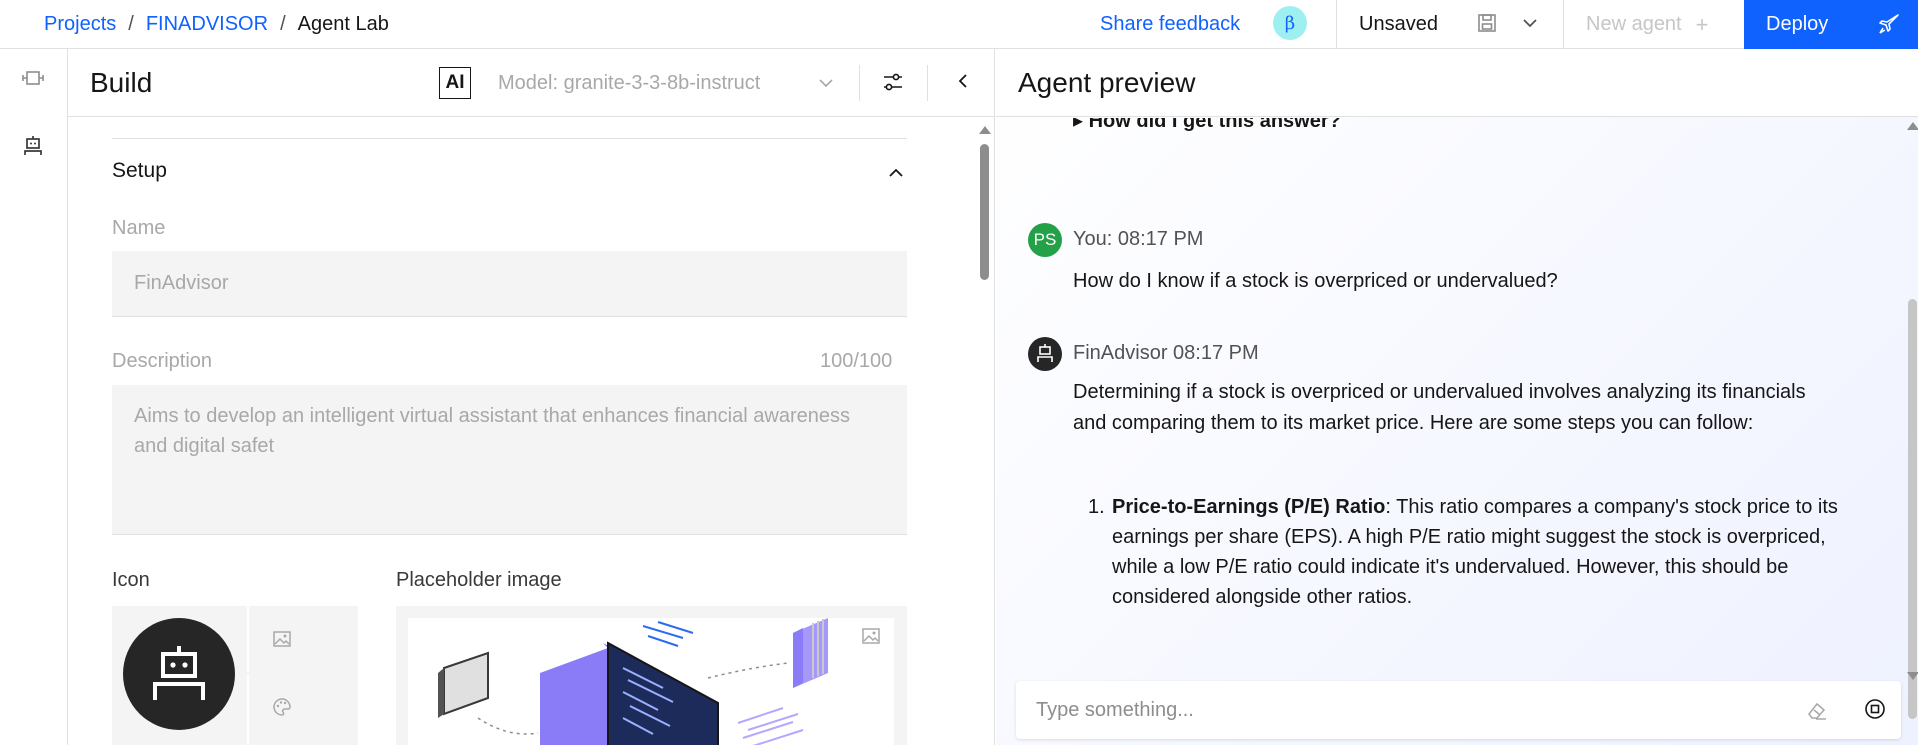 This screenshot has width=1918, height=745. I want to click on description-label: Description, so click(162, 361).